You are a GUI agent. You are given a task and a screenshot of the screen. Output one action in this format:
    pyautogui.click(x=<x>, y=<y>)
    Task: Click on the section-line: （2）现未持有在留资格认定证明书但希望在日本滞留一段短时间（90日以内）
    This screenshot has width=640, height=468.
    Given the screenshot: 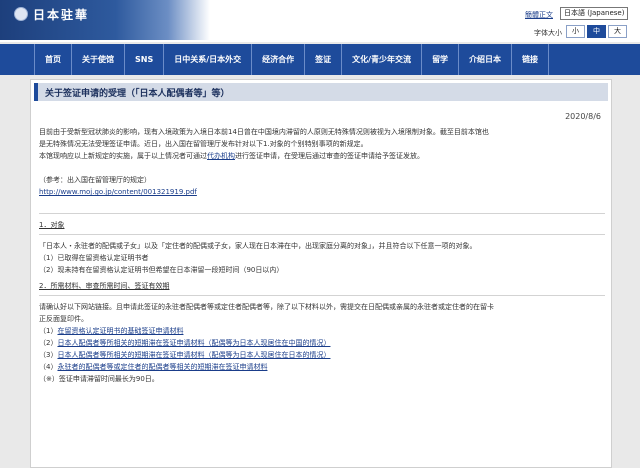 What is the action you would take?
    pyautogui.click(x=161, y=270)
    